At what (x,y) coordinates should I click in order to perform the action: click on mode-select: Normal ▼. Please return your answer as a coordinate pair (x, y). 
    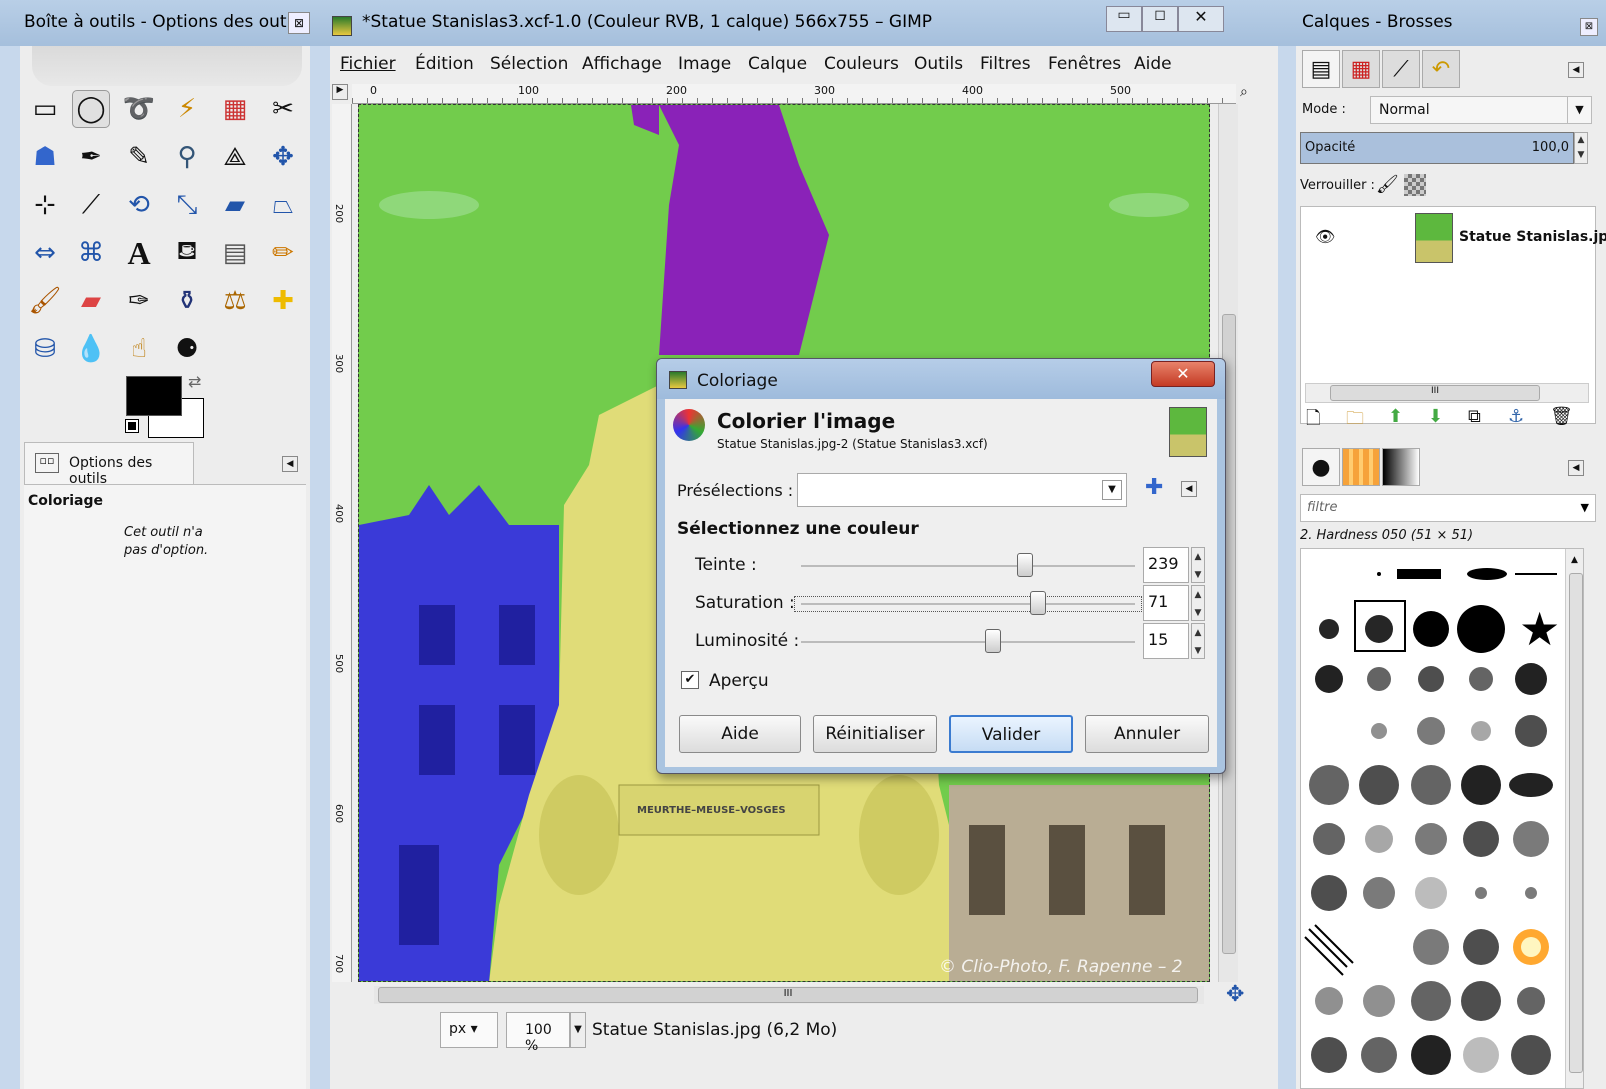
    Looking at the image, I should click on (1481, 110).